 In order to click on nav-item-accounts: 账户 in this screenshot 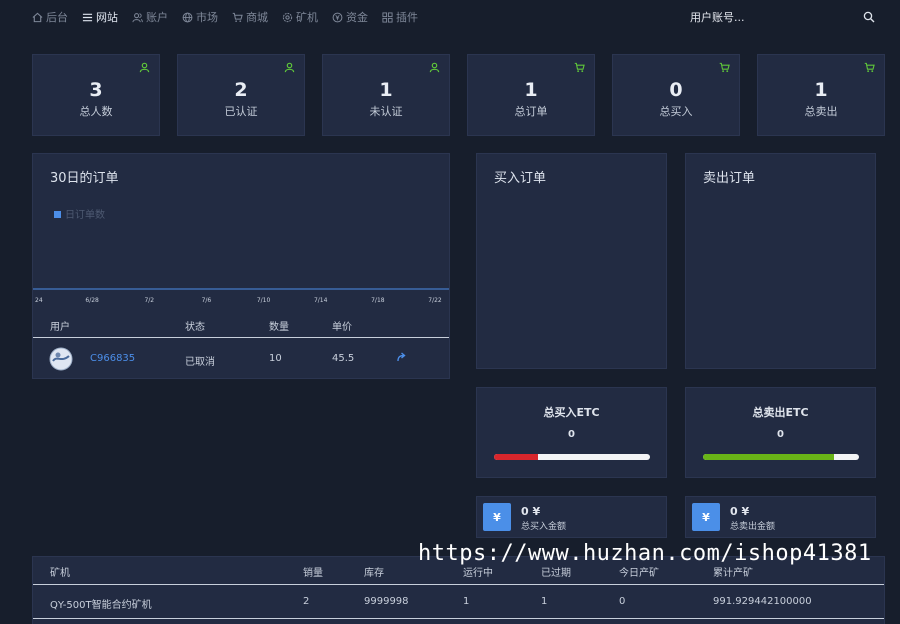, I will do `click(150, 17)`.